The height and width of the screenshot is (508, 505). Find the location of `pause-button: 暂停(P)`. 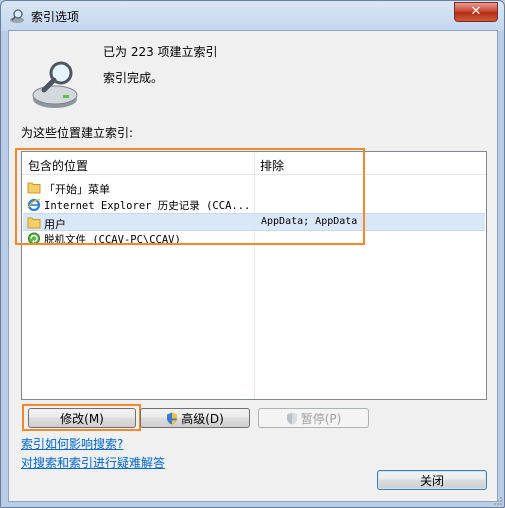

pause-button: 暂停(P) is located at coordinates (313, 418).